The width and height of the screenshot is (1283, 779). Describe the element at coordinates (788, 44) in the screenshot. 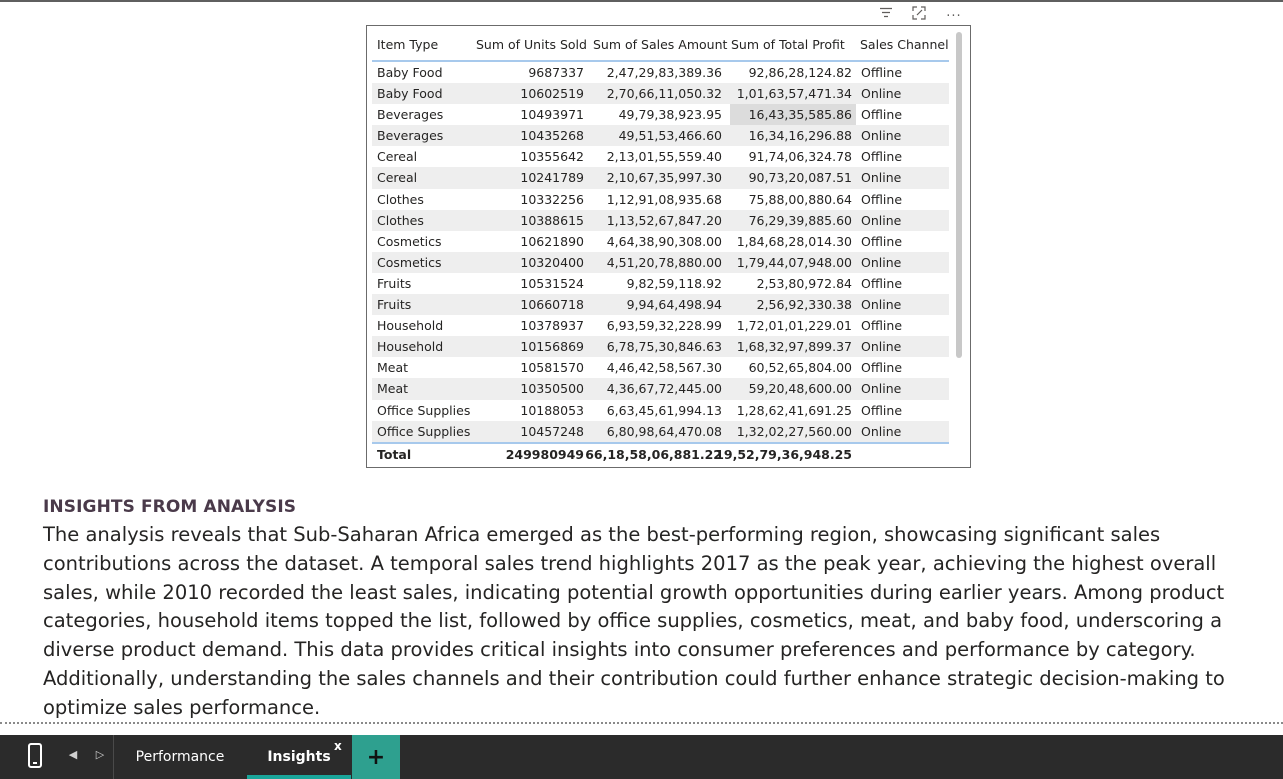

I see `column-header-total-profit: Sum of Total Profit` at that location.